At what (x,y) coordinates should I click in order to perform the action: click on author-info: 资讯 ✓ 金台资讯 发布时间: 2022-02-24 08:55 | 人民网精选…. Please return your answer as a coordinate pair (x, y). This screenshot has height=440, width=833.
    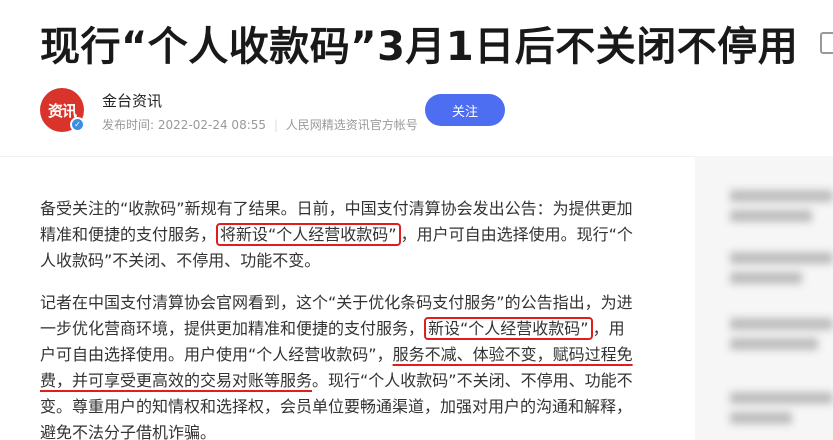
    Looking at the image, I should click on (250, 111).